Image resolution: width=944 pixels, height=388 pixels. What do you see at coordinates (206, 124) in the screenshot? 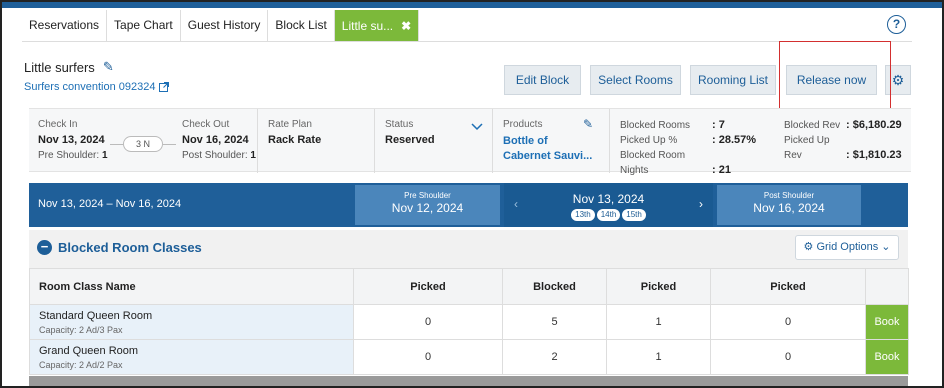
I see `check-out-label: Check Out` at bounding box center [206, 124].